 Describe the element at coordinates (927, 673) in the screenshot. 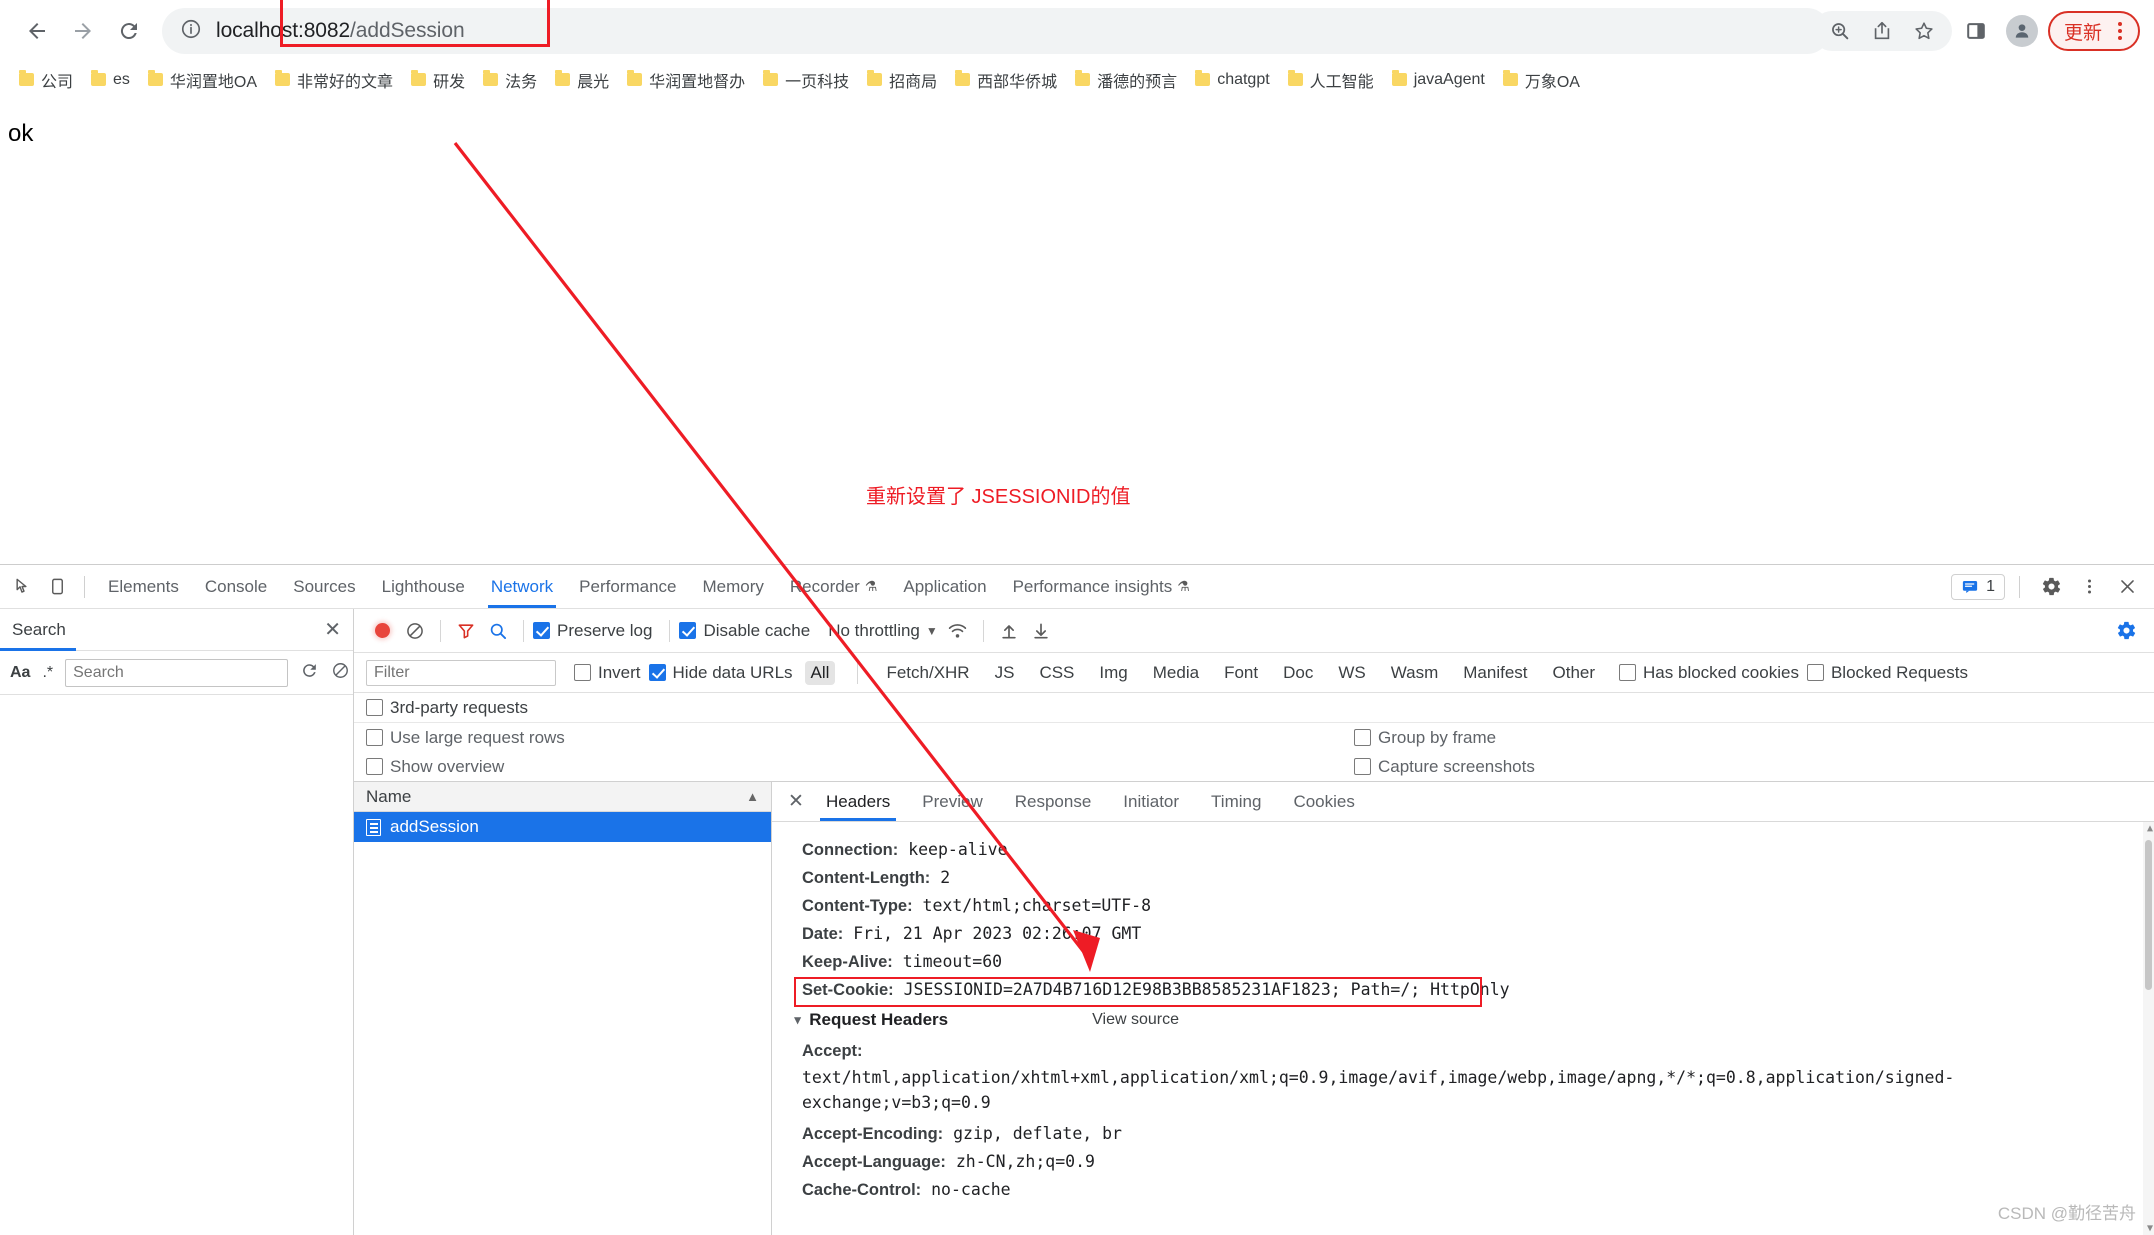

I see `type-filter-fetch-xhr: Fetch/XHR` at that location.